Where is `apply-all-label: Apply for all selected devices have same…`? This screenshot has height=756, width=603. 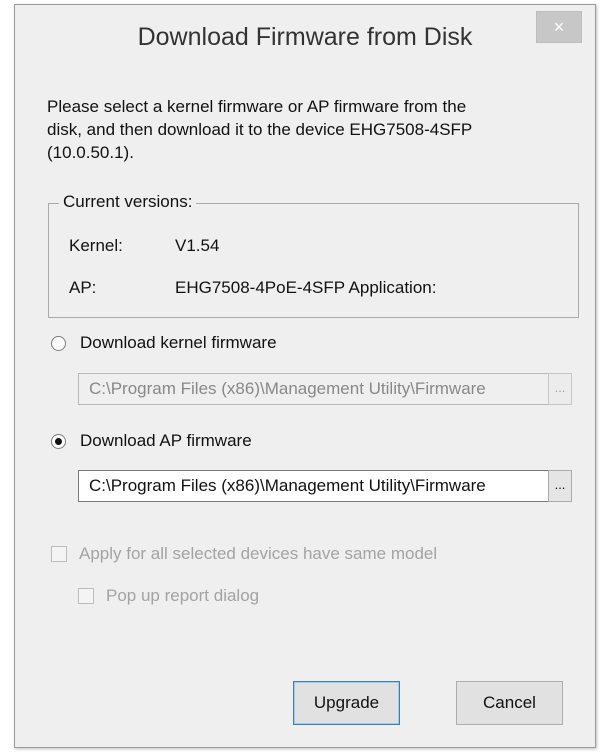 apply-all-label: Apply for all selected devices have same… is located at coordinates (258, 553).